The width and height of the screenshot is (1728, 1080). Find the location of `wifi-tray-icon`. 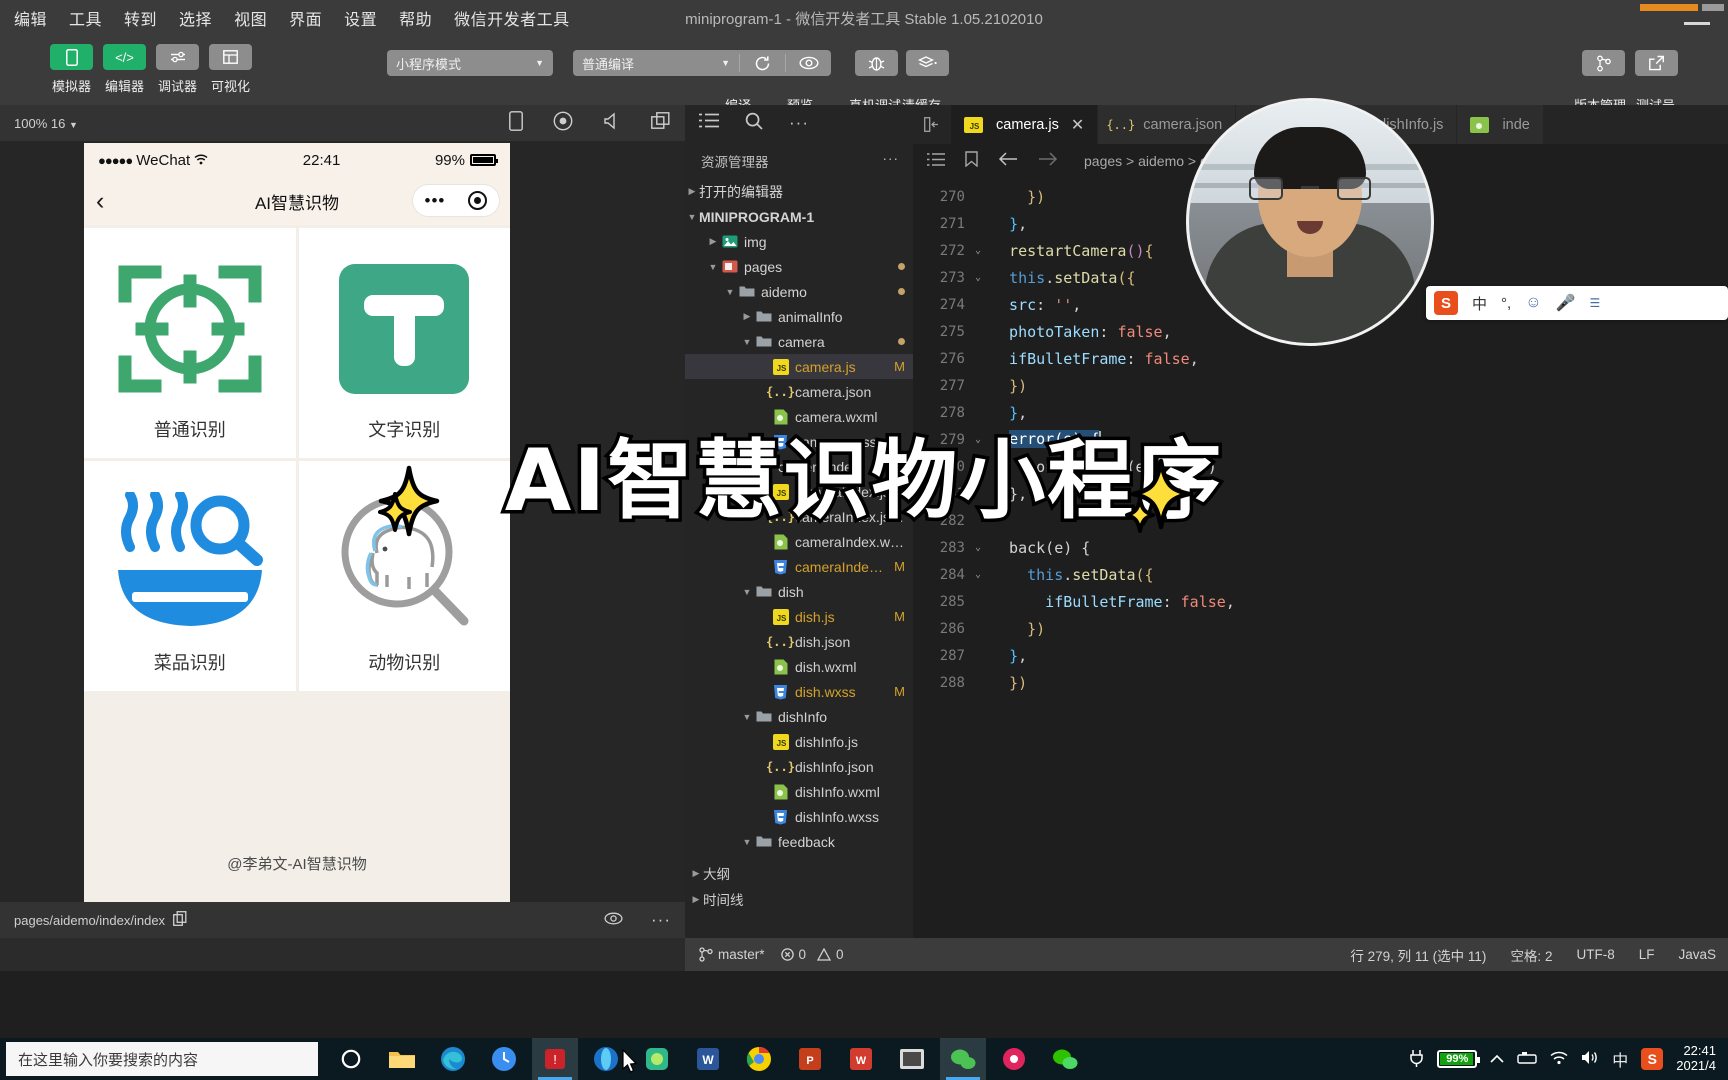

wifi-tray-icon is located at coordinates (1559, 1059).